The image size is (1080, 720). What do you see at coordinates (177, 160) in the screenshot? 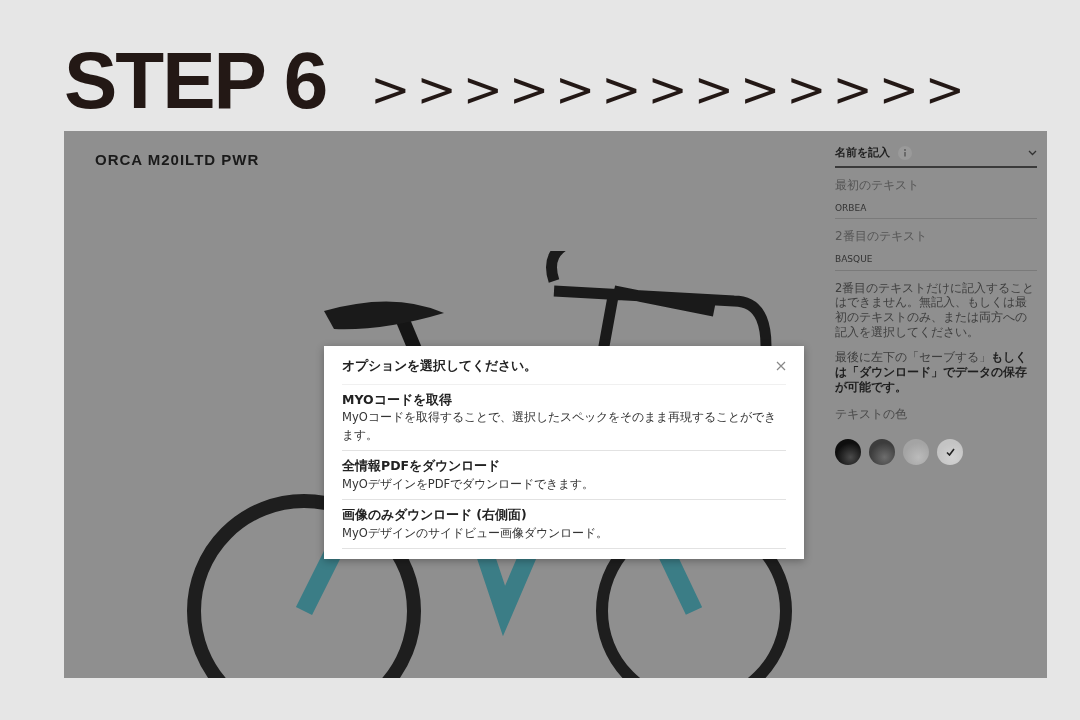
I see `product-name: ORCA M20ILTD PWR` at bounding box center [177, 160].